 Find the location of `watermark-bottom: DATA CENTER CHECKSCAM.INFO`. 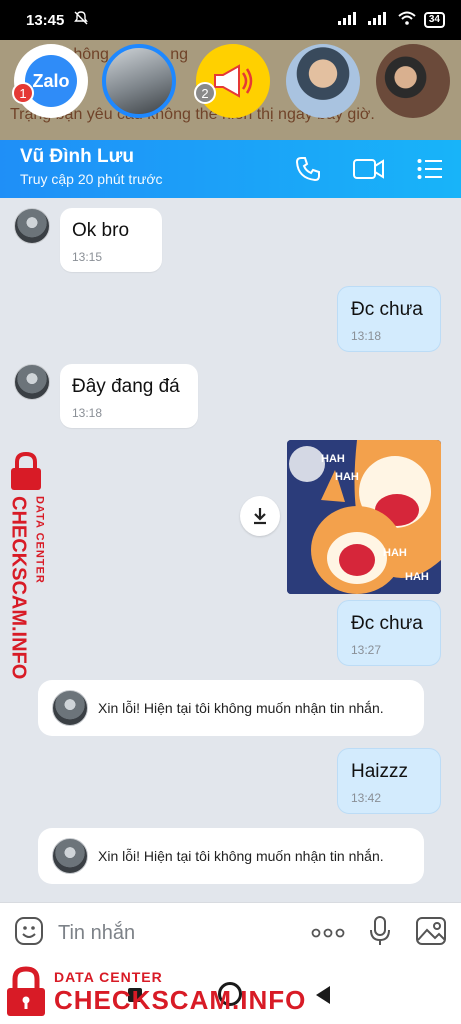

watermark-bottom: DATA CENTER CHECKSCAM.INFO is located at coordinates (155, 992).